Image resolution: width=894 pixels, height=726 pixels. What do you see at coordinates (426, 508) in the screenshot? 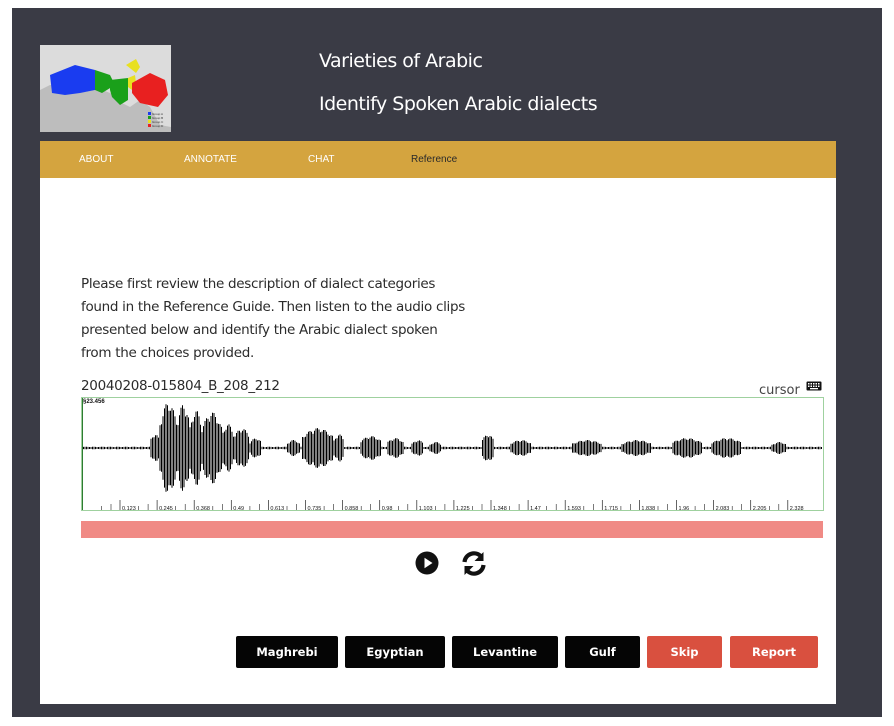
I see `time-tick-label: 1.103` at bounding box center [426, 508].